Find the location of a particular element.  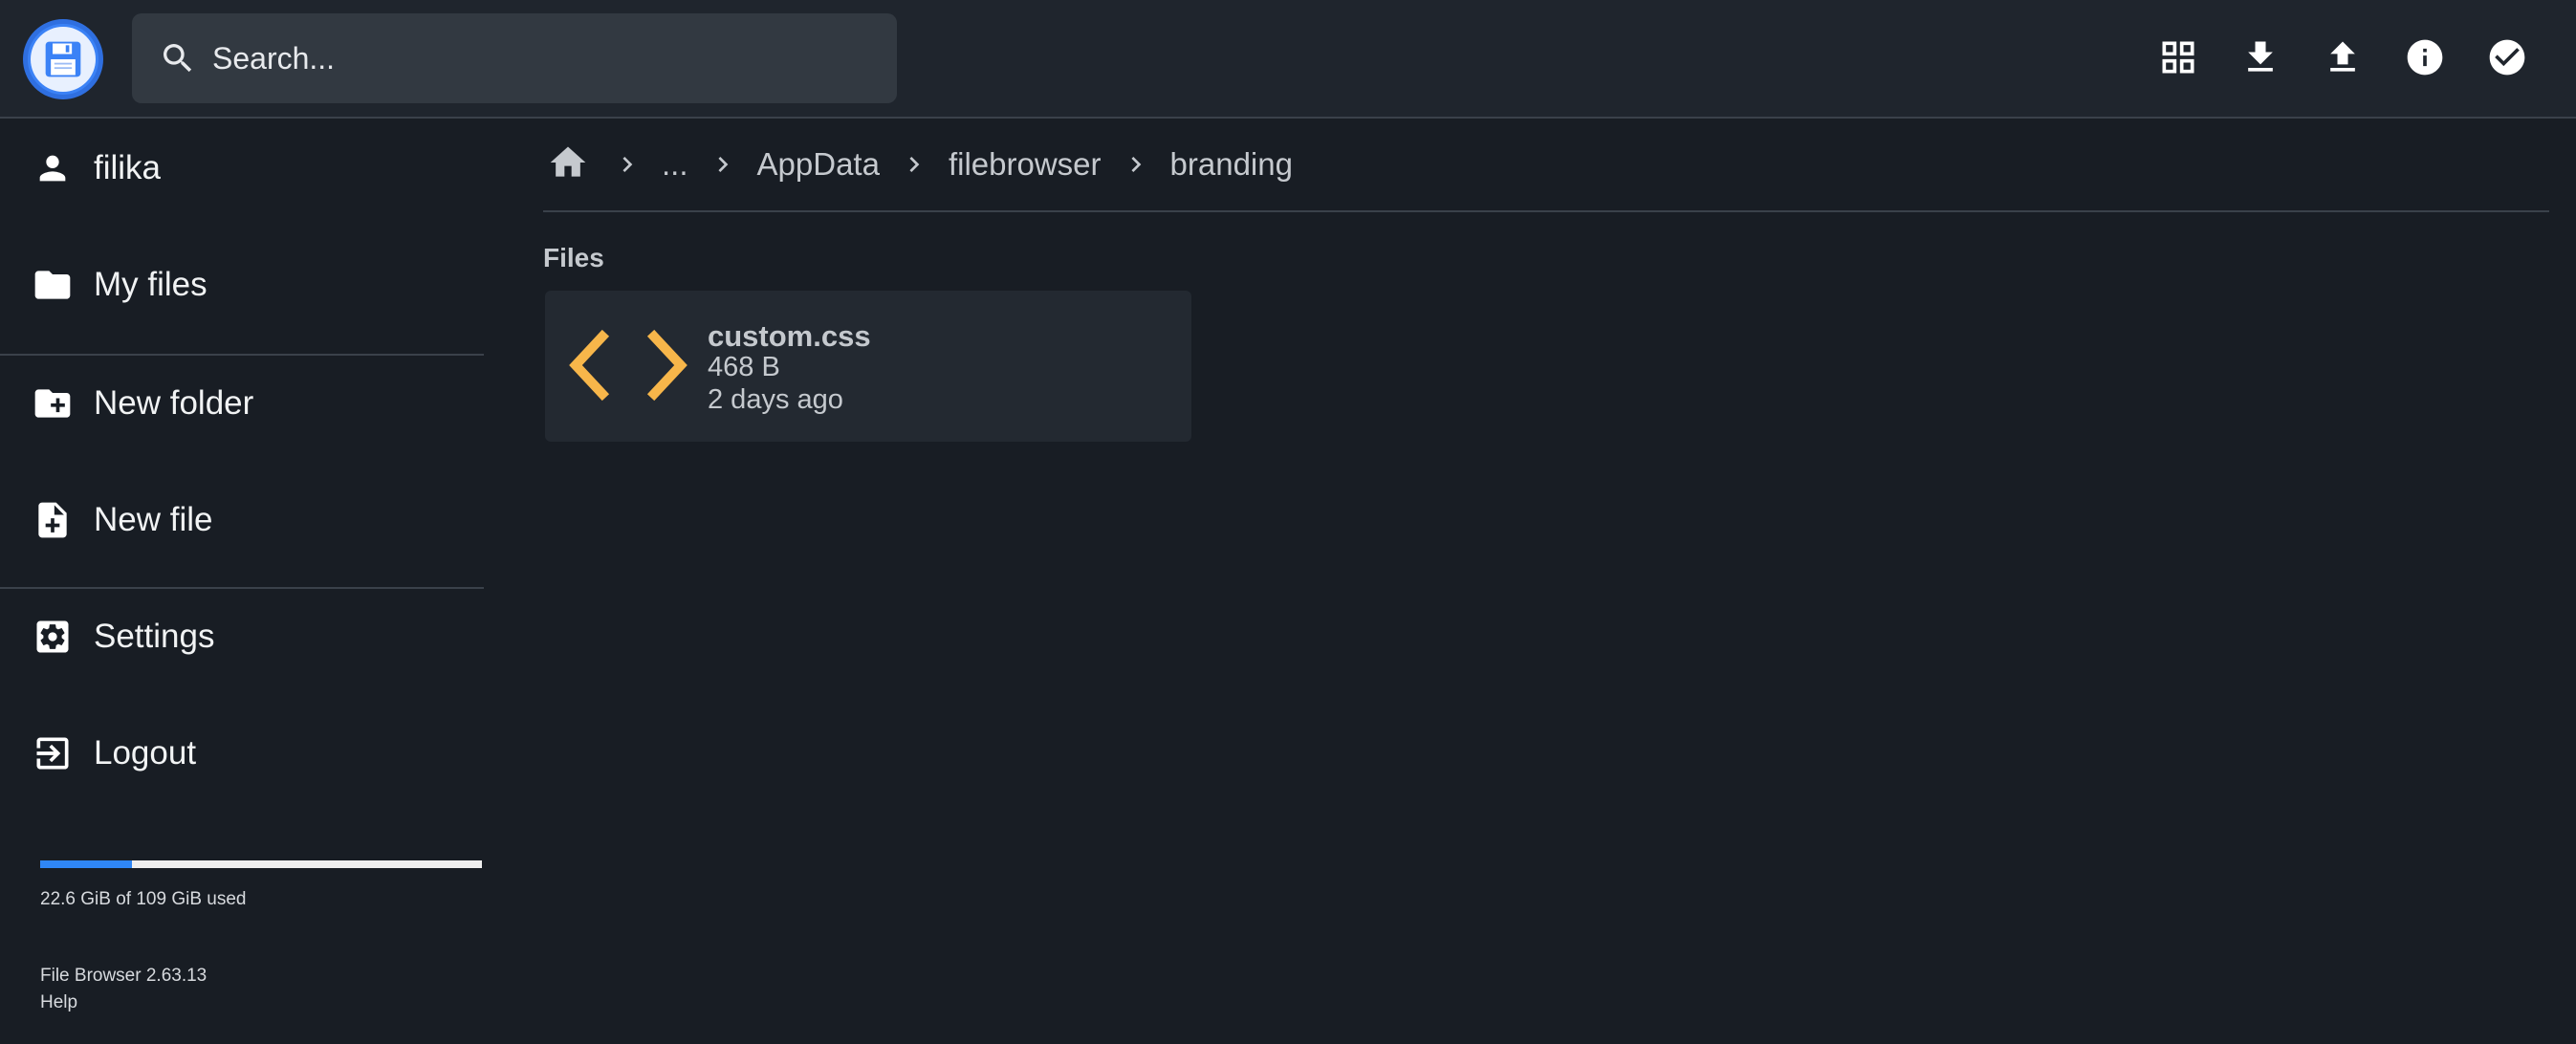

breadcrumb-home is located at coordinates (568, 164).